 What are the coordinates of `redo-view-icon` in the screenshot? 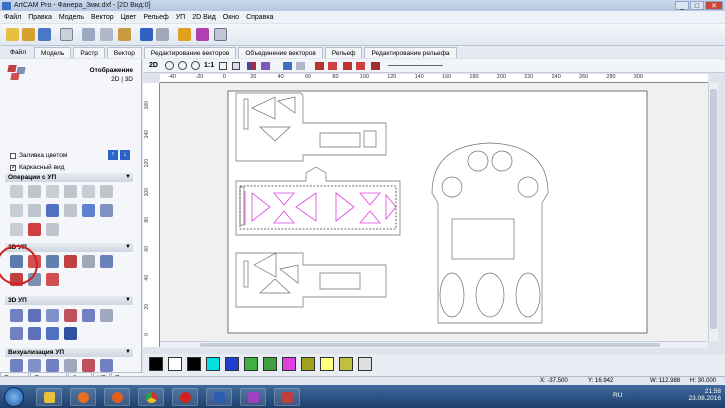 It's located at (300, 66).